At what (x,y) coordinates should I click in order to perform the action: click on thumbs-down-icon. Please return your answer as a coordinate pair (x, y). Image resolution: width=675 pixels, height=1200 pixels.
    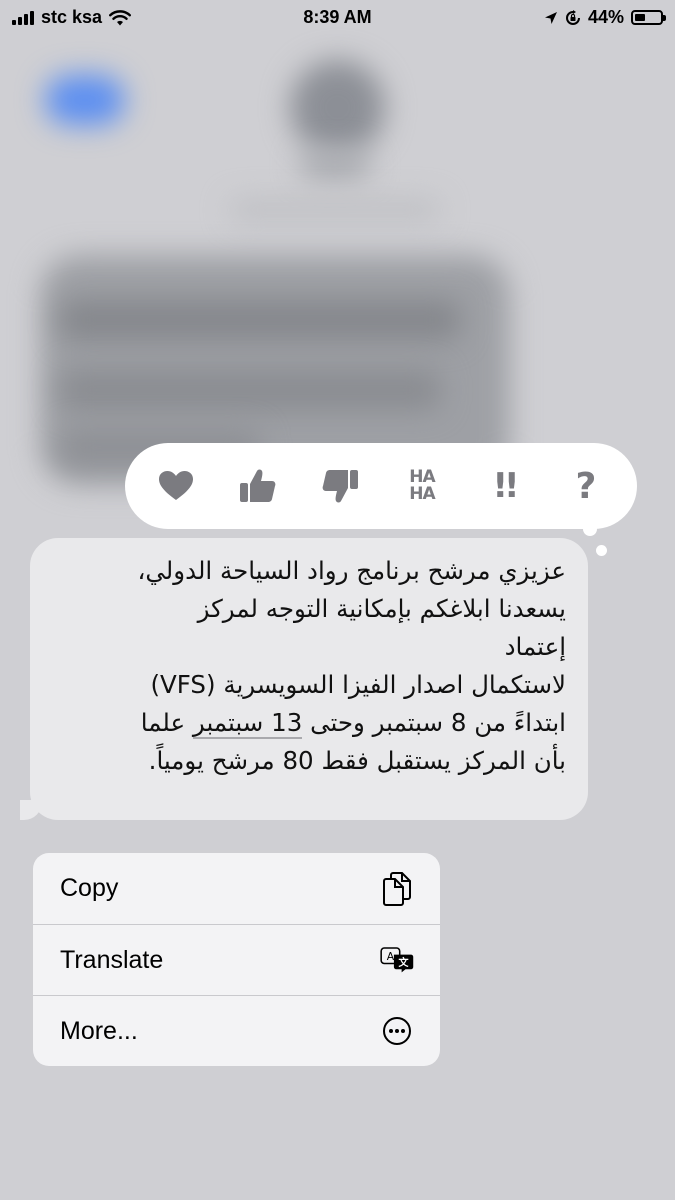
    Looking at the image, I should click on (340, 486).